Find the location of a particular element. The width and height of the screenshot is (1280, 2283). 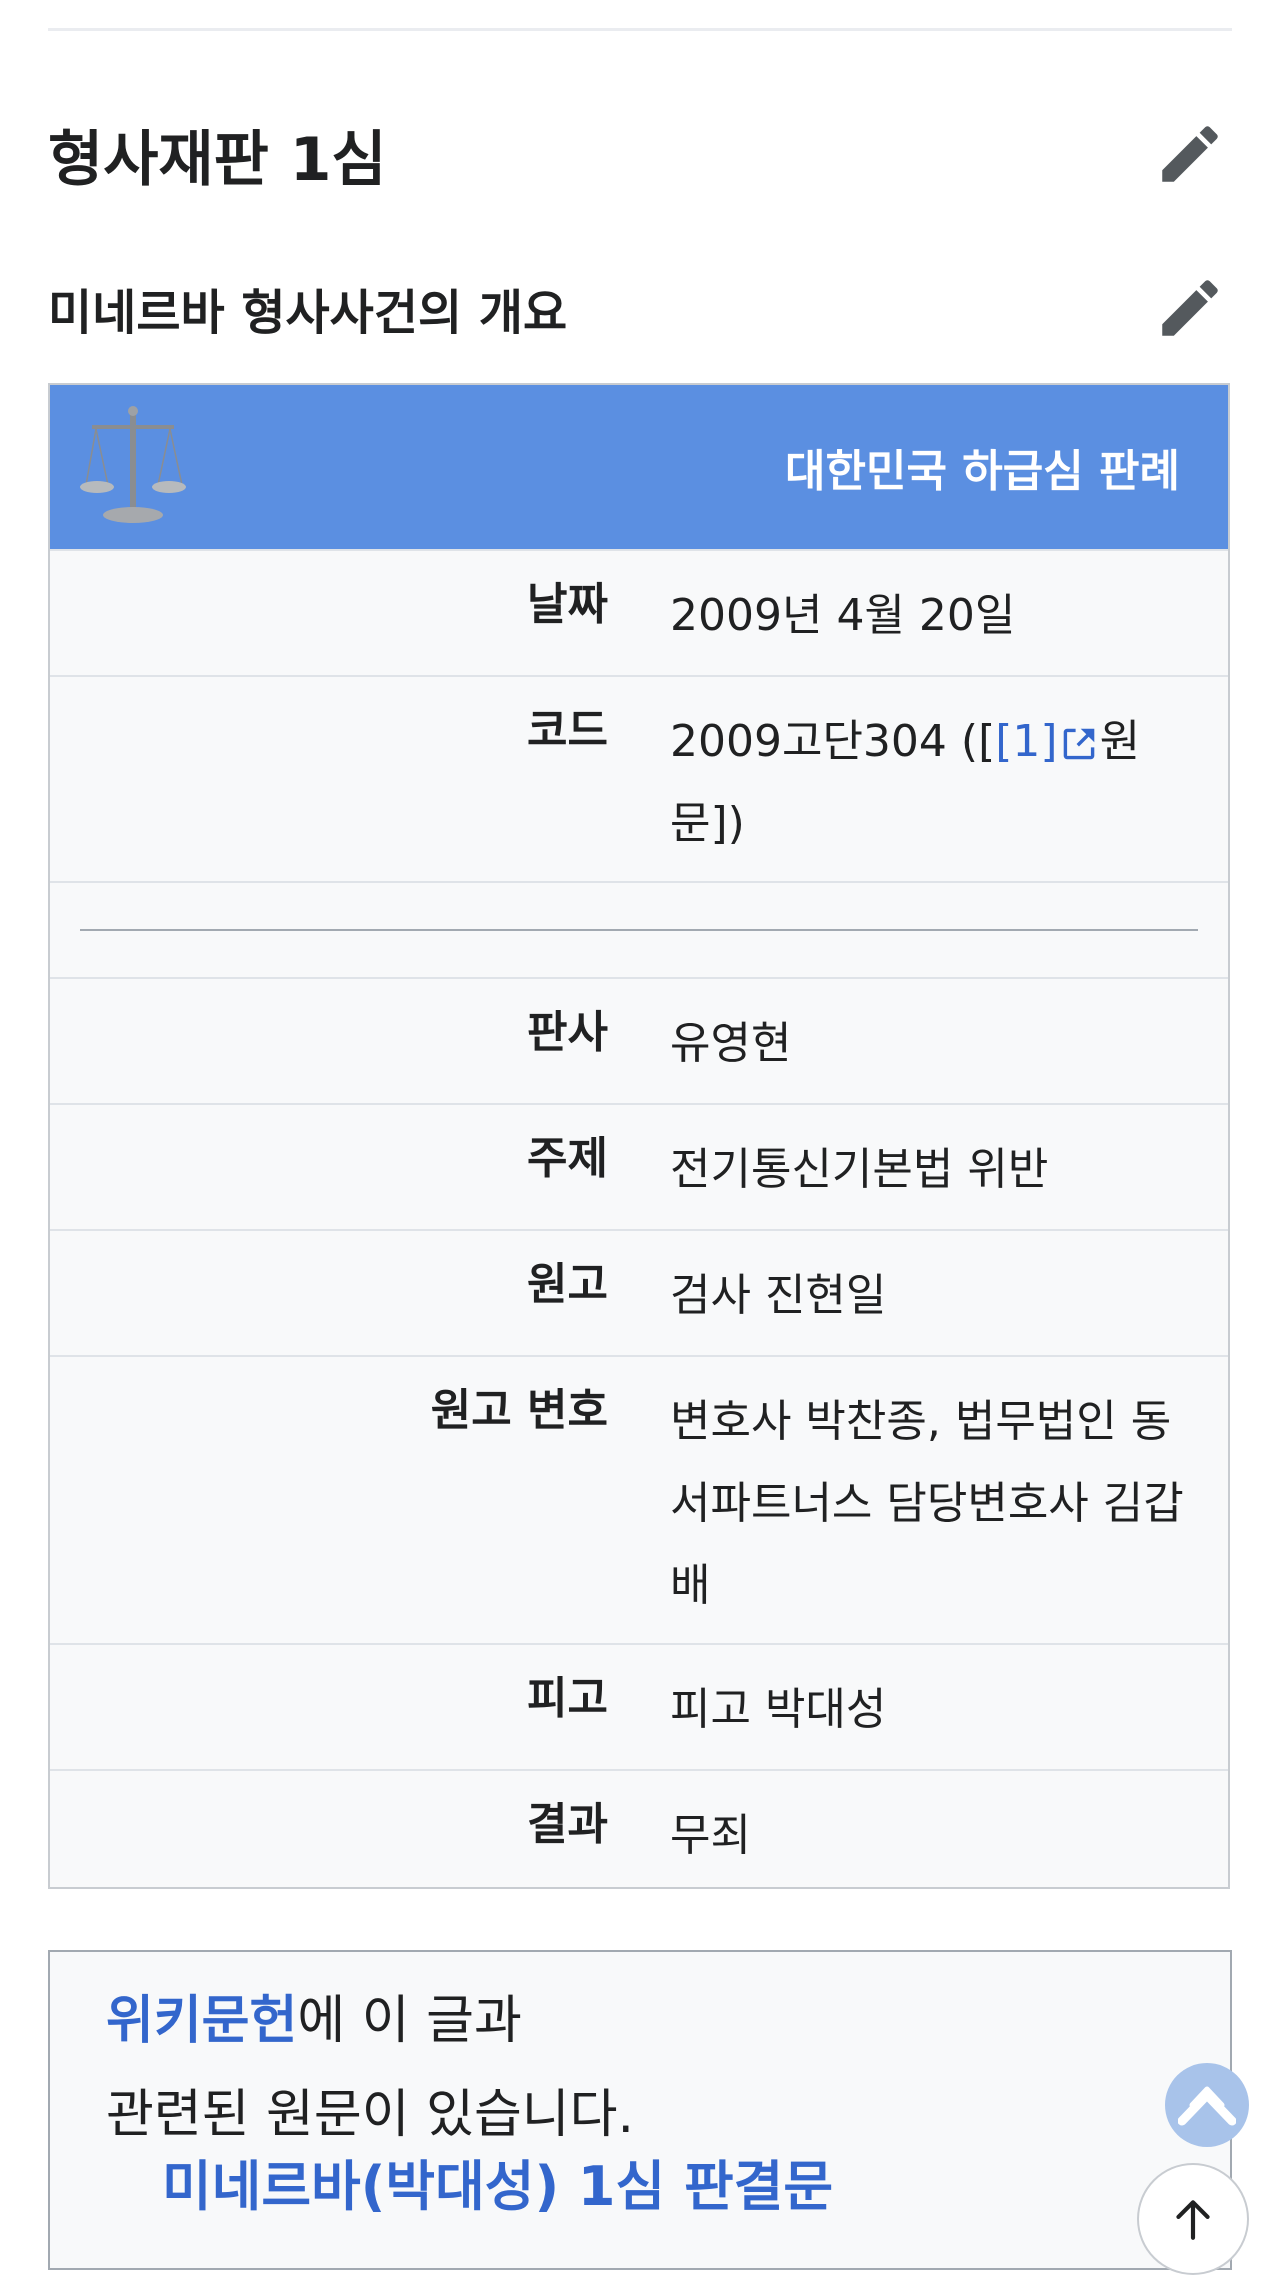

row-value: 유영현 is located at coordinates (731, 1043).